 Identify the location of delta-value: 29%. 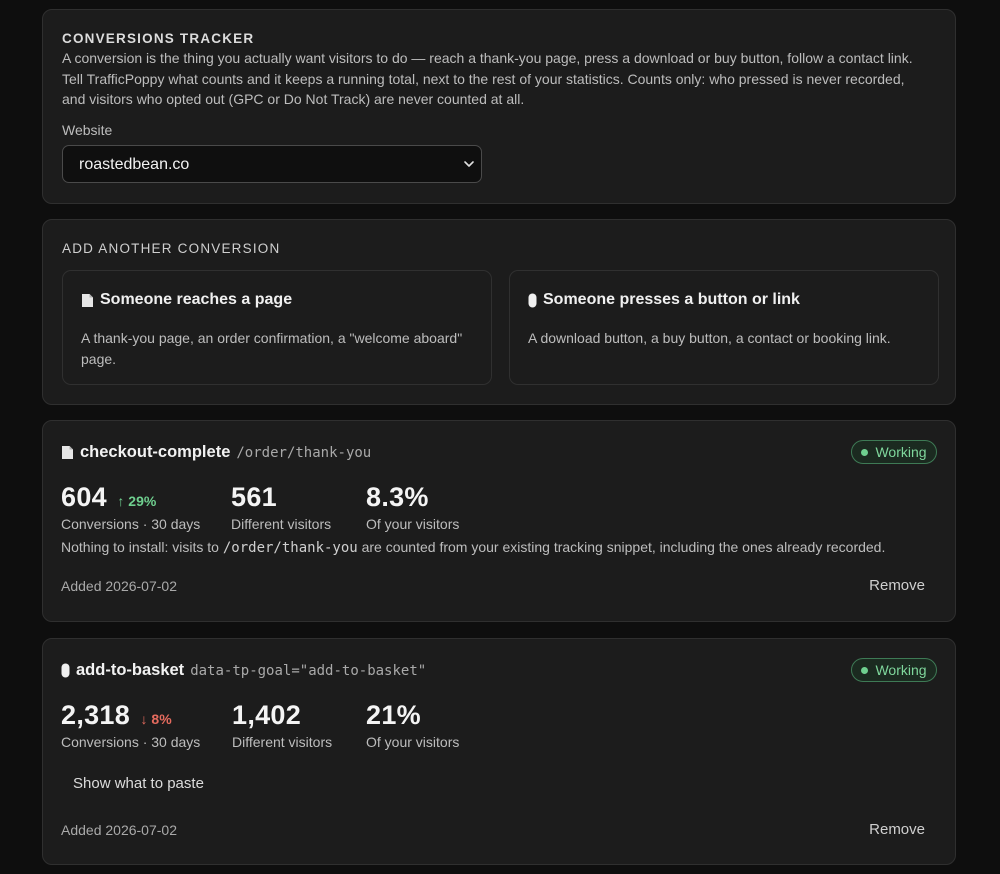
(142, 501).